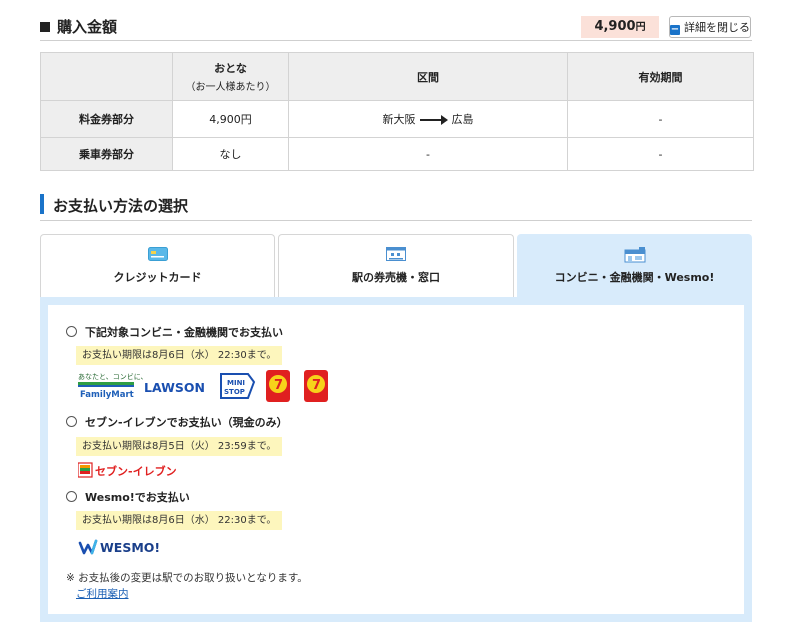 Image resolution: width=800 pixels, height=638 pixels. I want to click on cell-adult-fare: 4,900円, so click(230, 119).